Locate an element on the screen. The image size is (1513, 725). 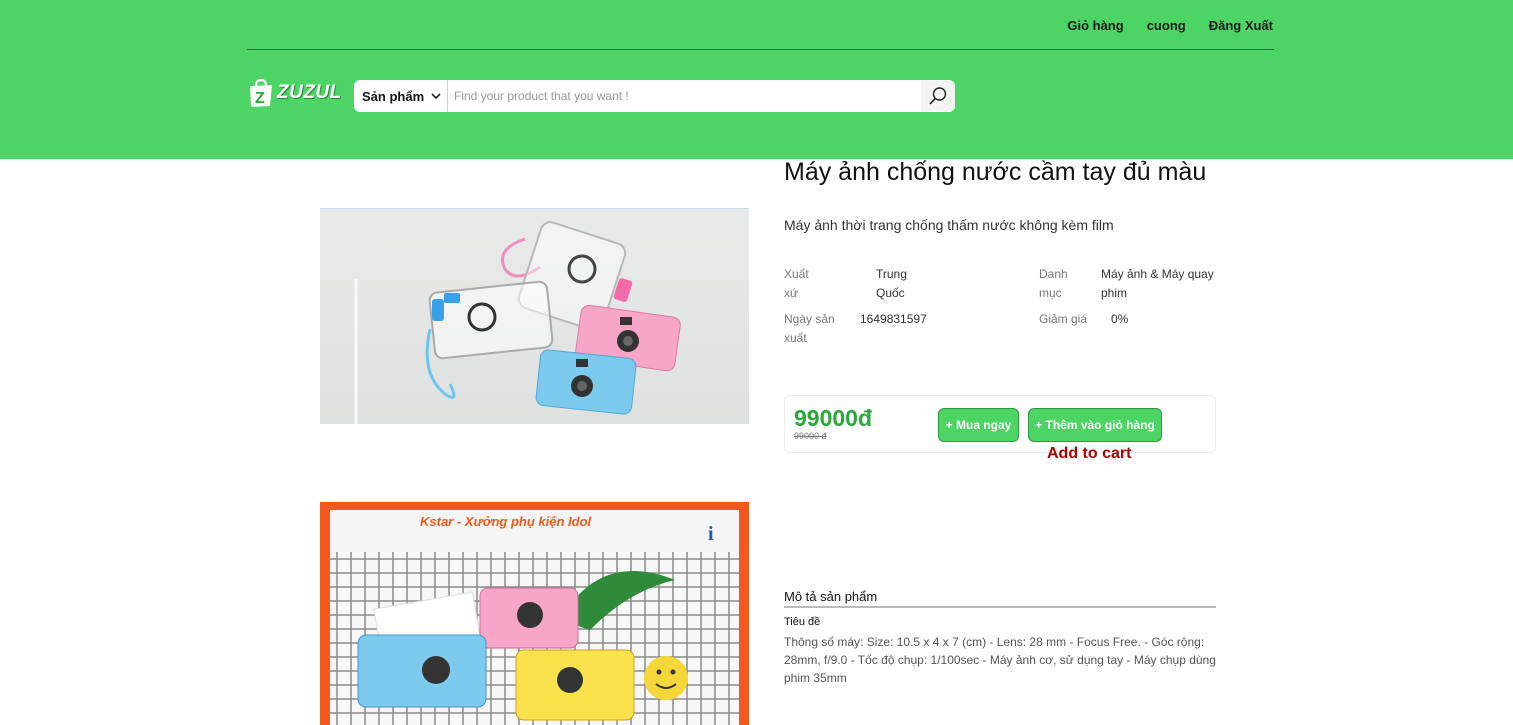
site-logo: Z ZUZUL is located at coordinates (295, 93).